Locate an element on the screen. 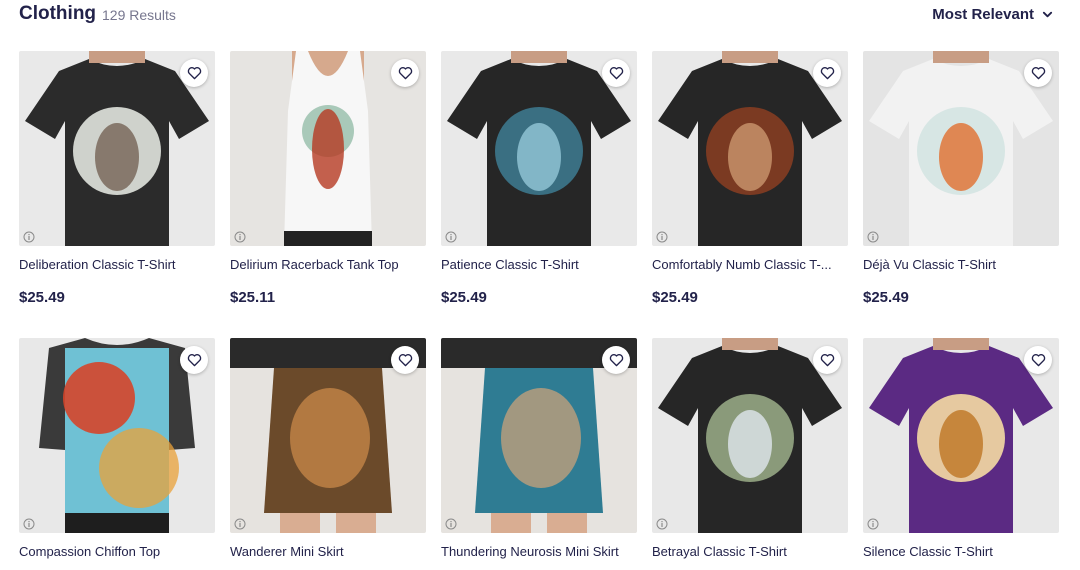  product-card: Déjà Vu Classic T-Shirt $25.49 is located at coordinates (961, 178).